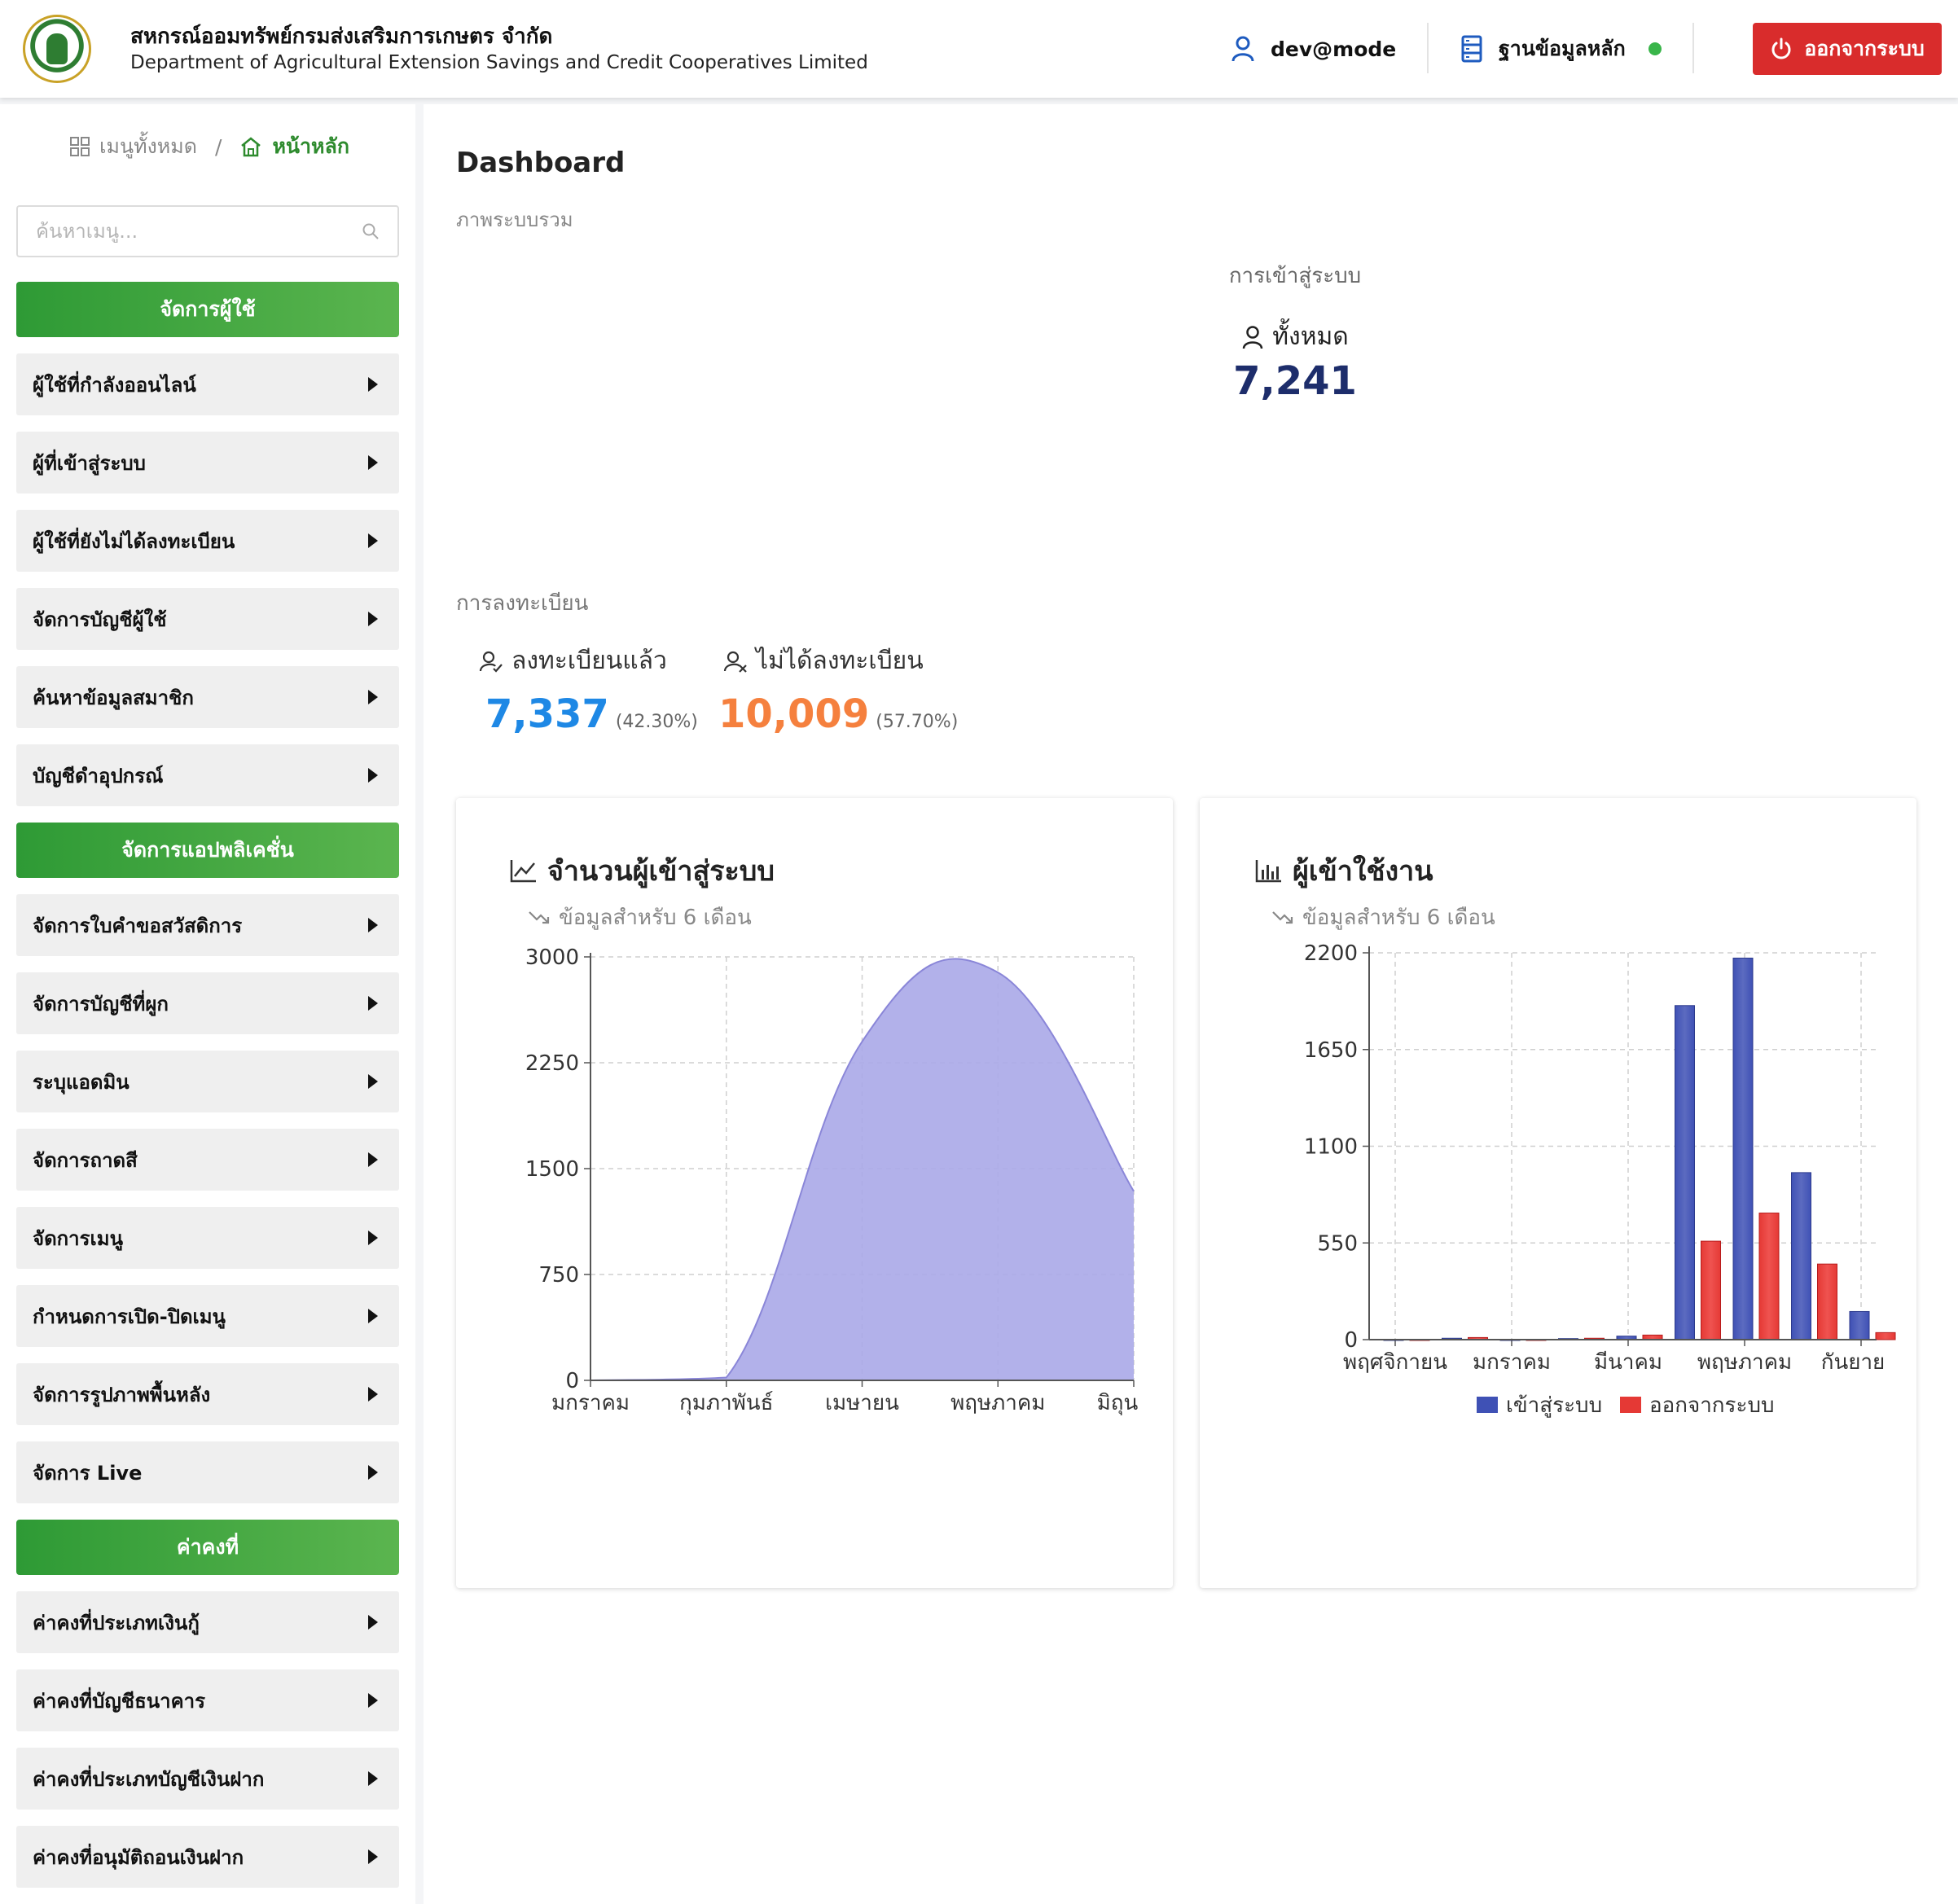 Image resolution: width=1958 pixels, height=1904 pixels. Describe the element at coordinates (552, 957) in the screenshot. I see `y-tick-label: 3000` at that location.